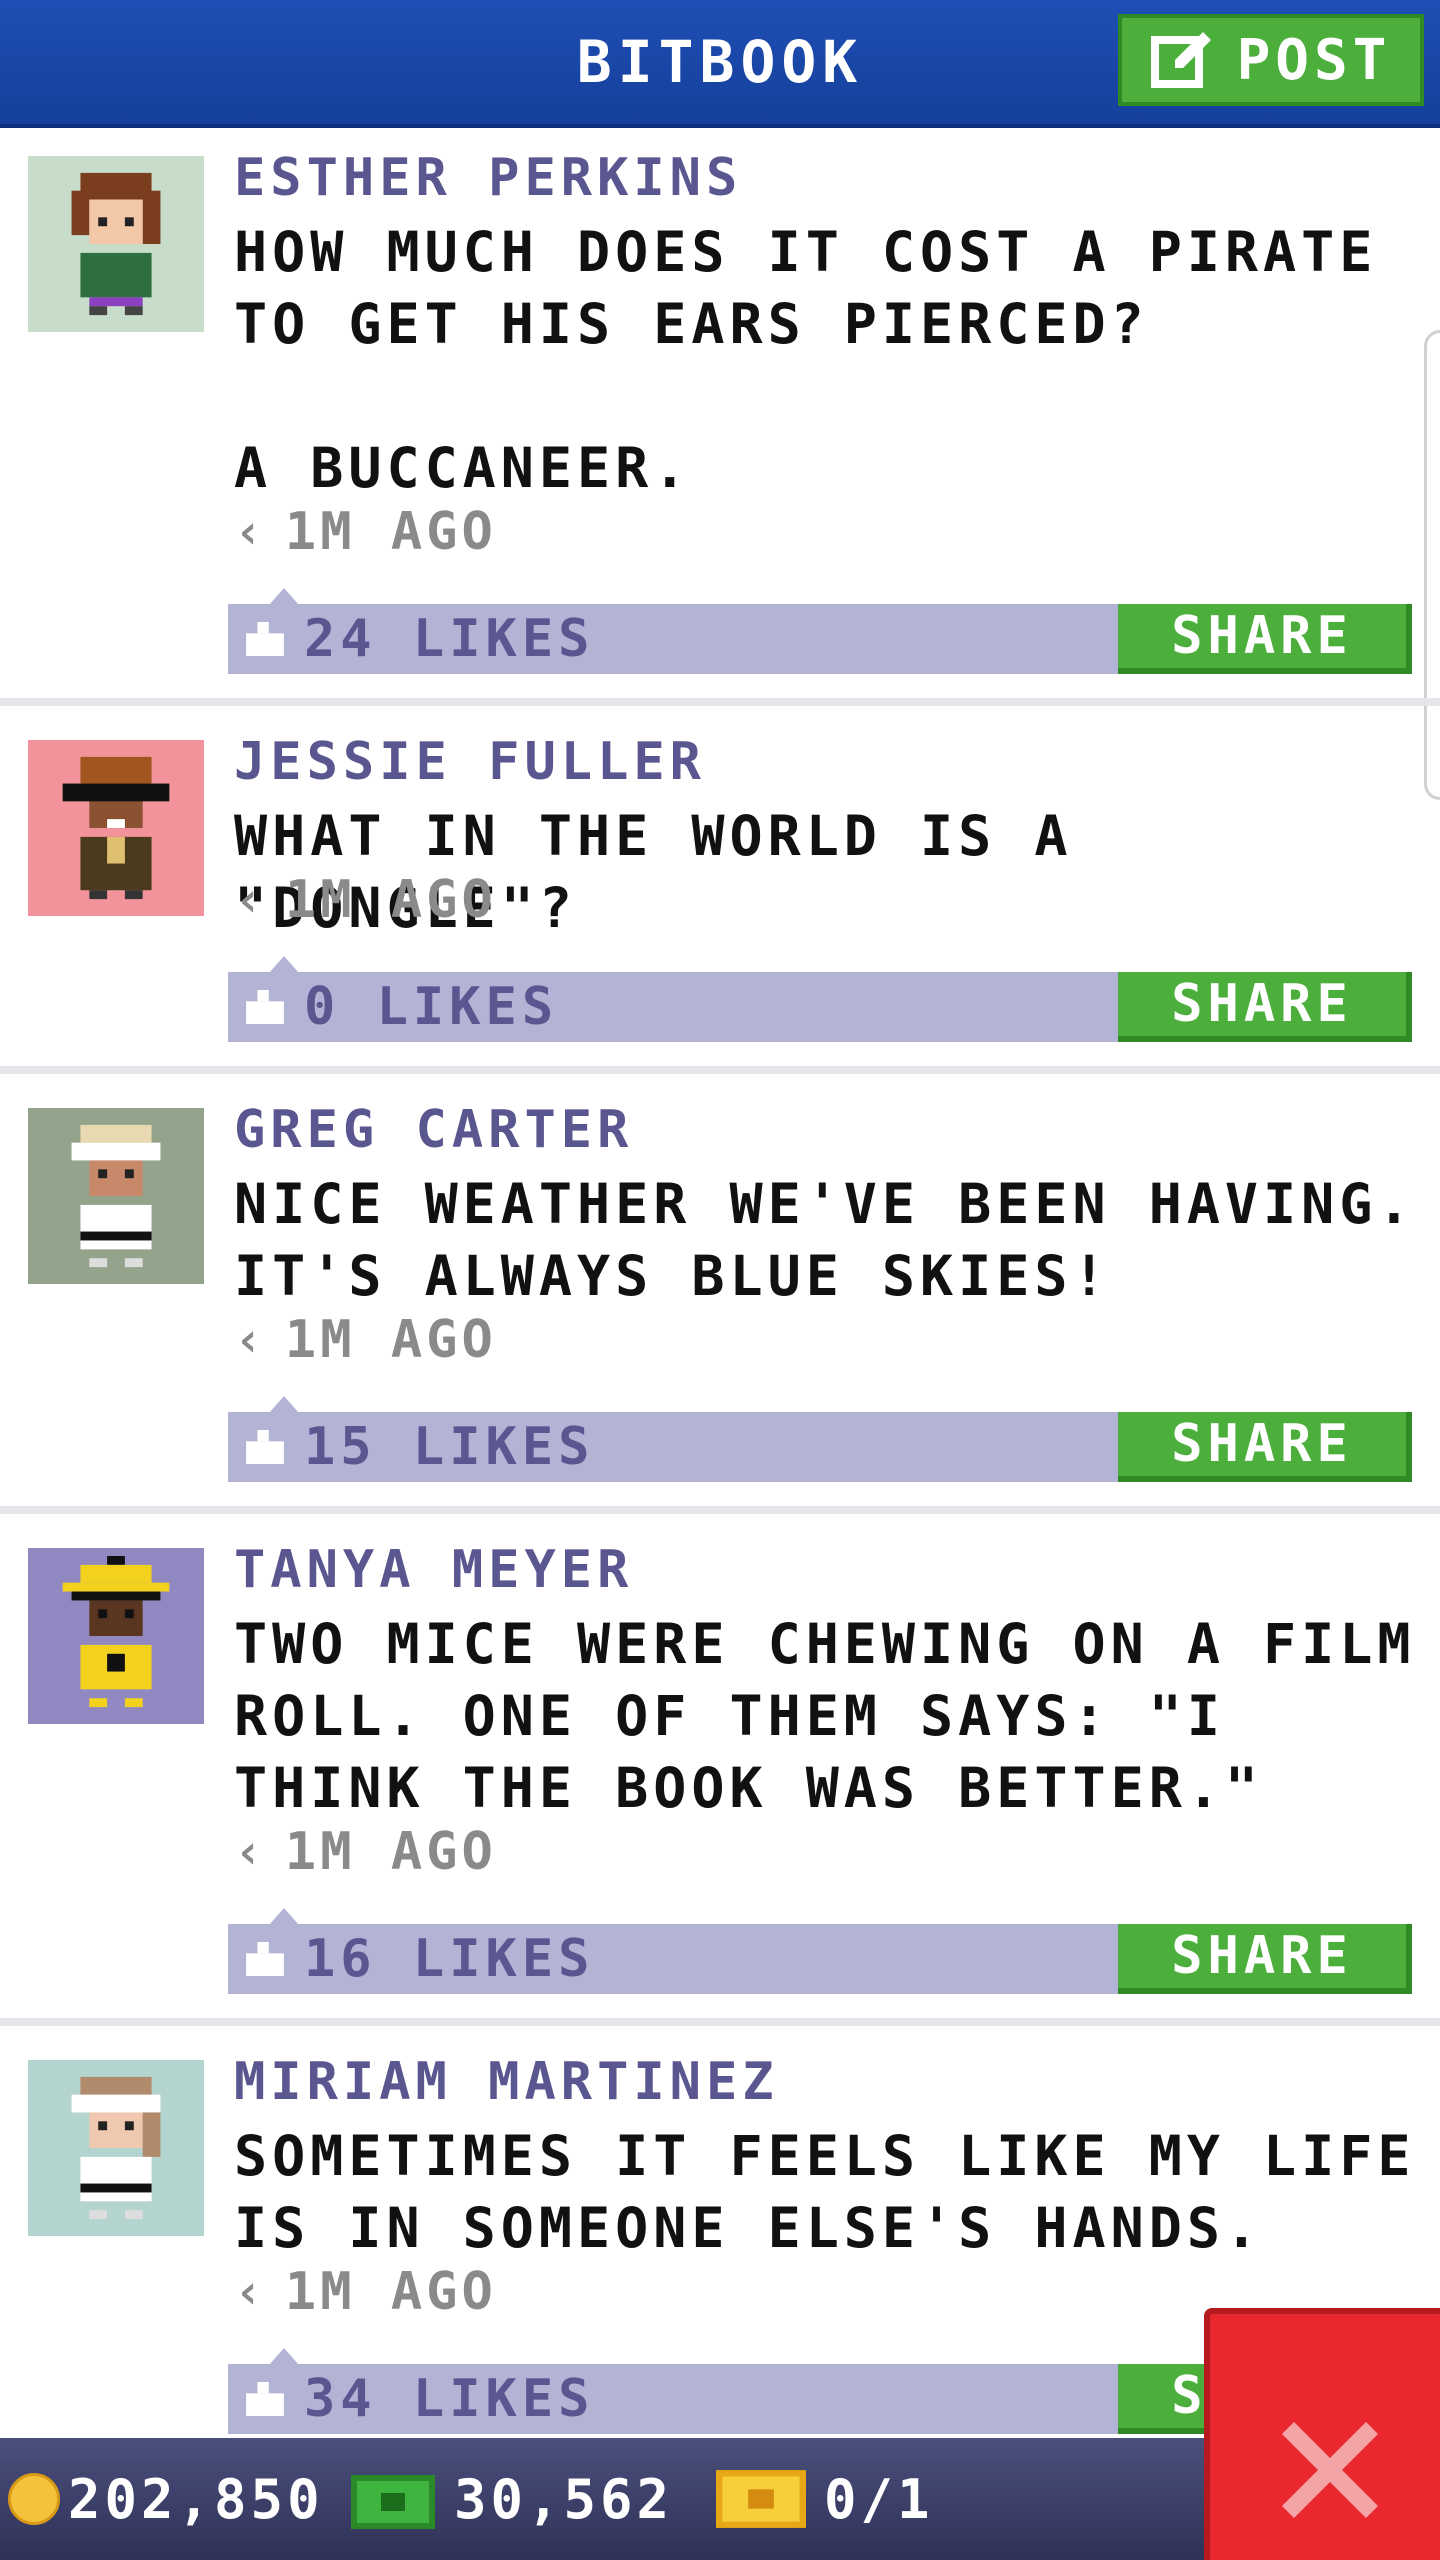  What do you see at coordinates (1432, 565) in the screenshot?
I see `scroll-indicator` at bounding box center [1432, 565].